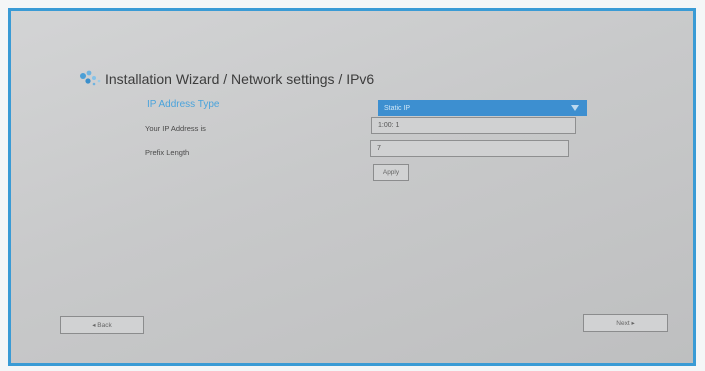 Image resolution: width=705 pixels, height=371 pixels. Describe the element at coordinates (473, 125) in the screenshot. I see `ip-address-field: 1:00: 1` at that location.